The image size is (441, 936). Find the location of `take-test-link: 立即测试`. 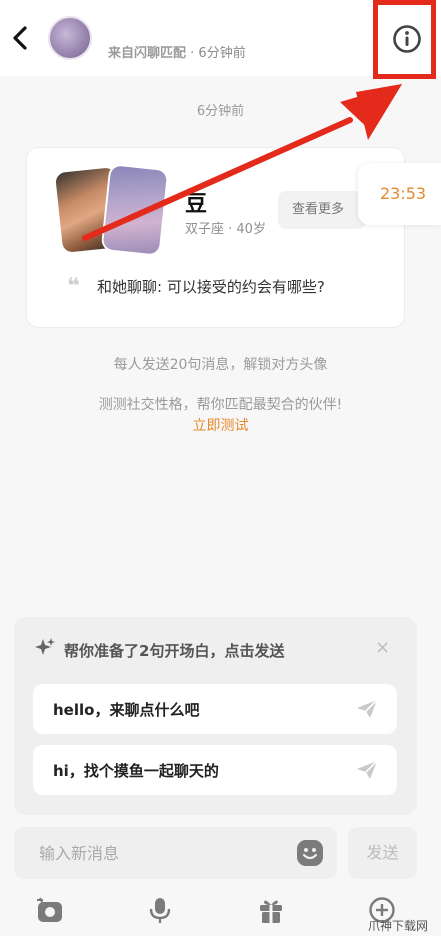

take-test-link: 立即测试 is located at coordinates (220, 425).